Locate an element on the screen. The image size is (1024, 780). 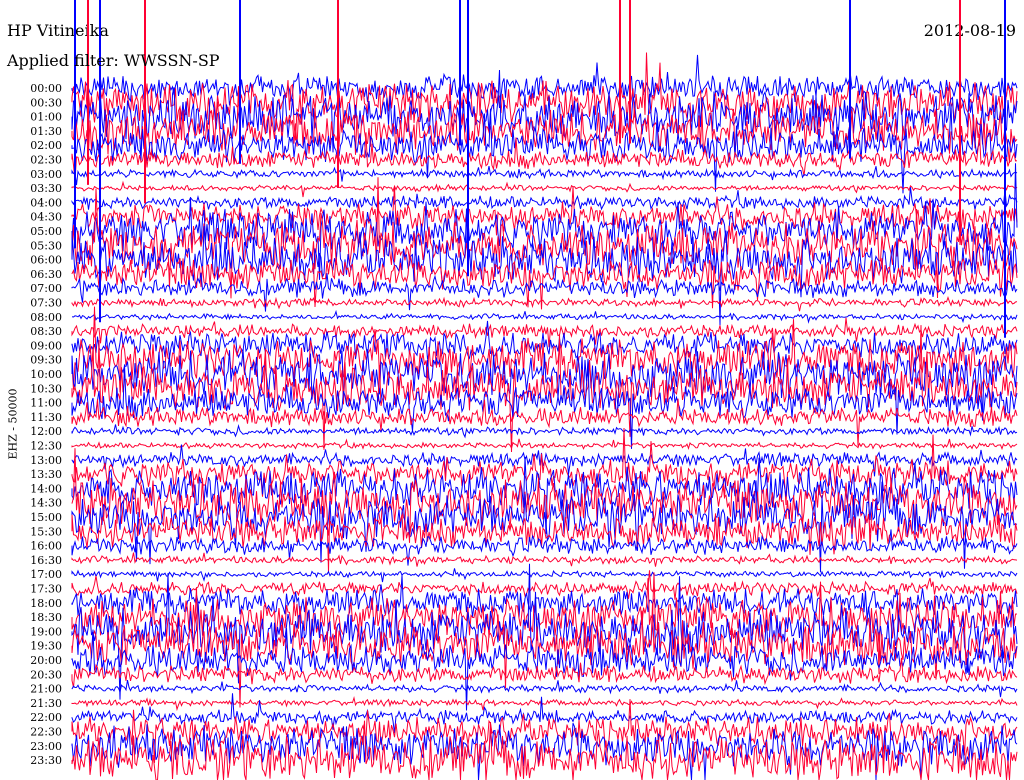
time-tick-label: 16:30 is located at coordinates (46, 560).